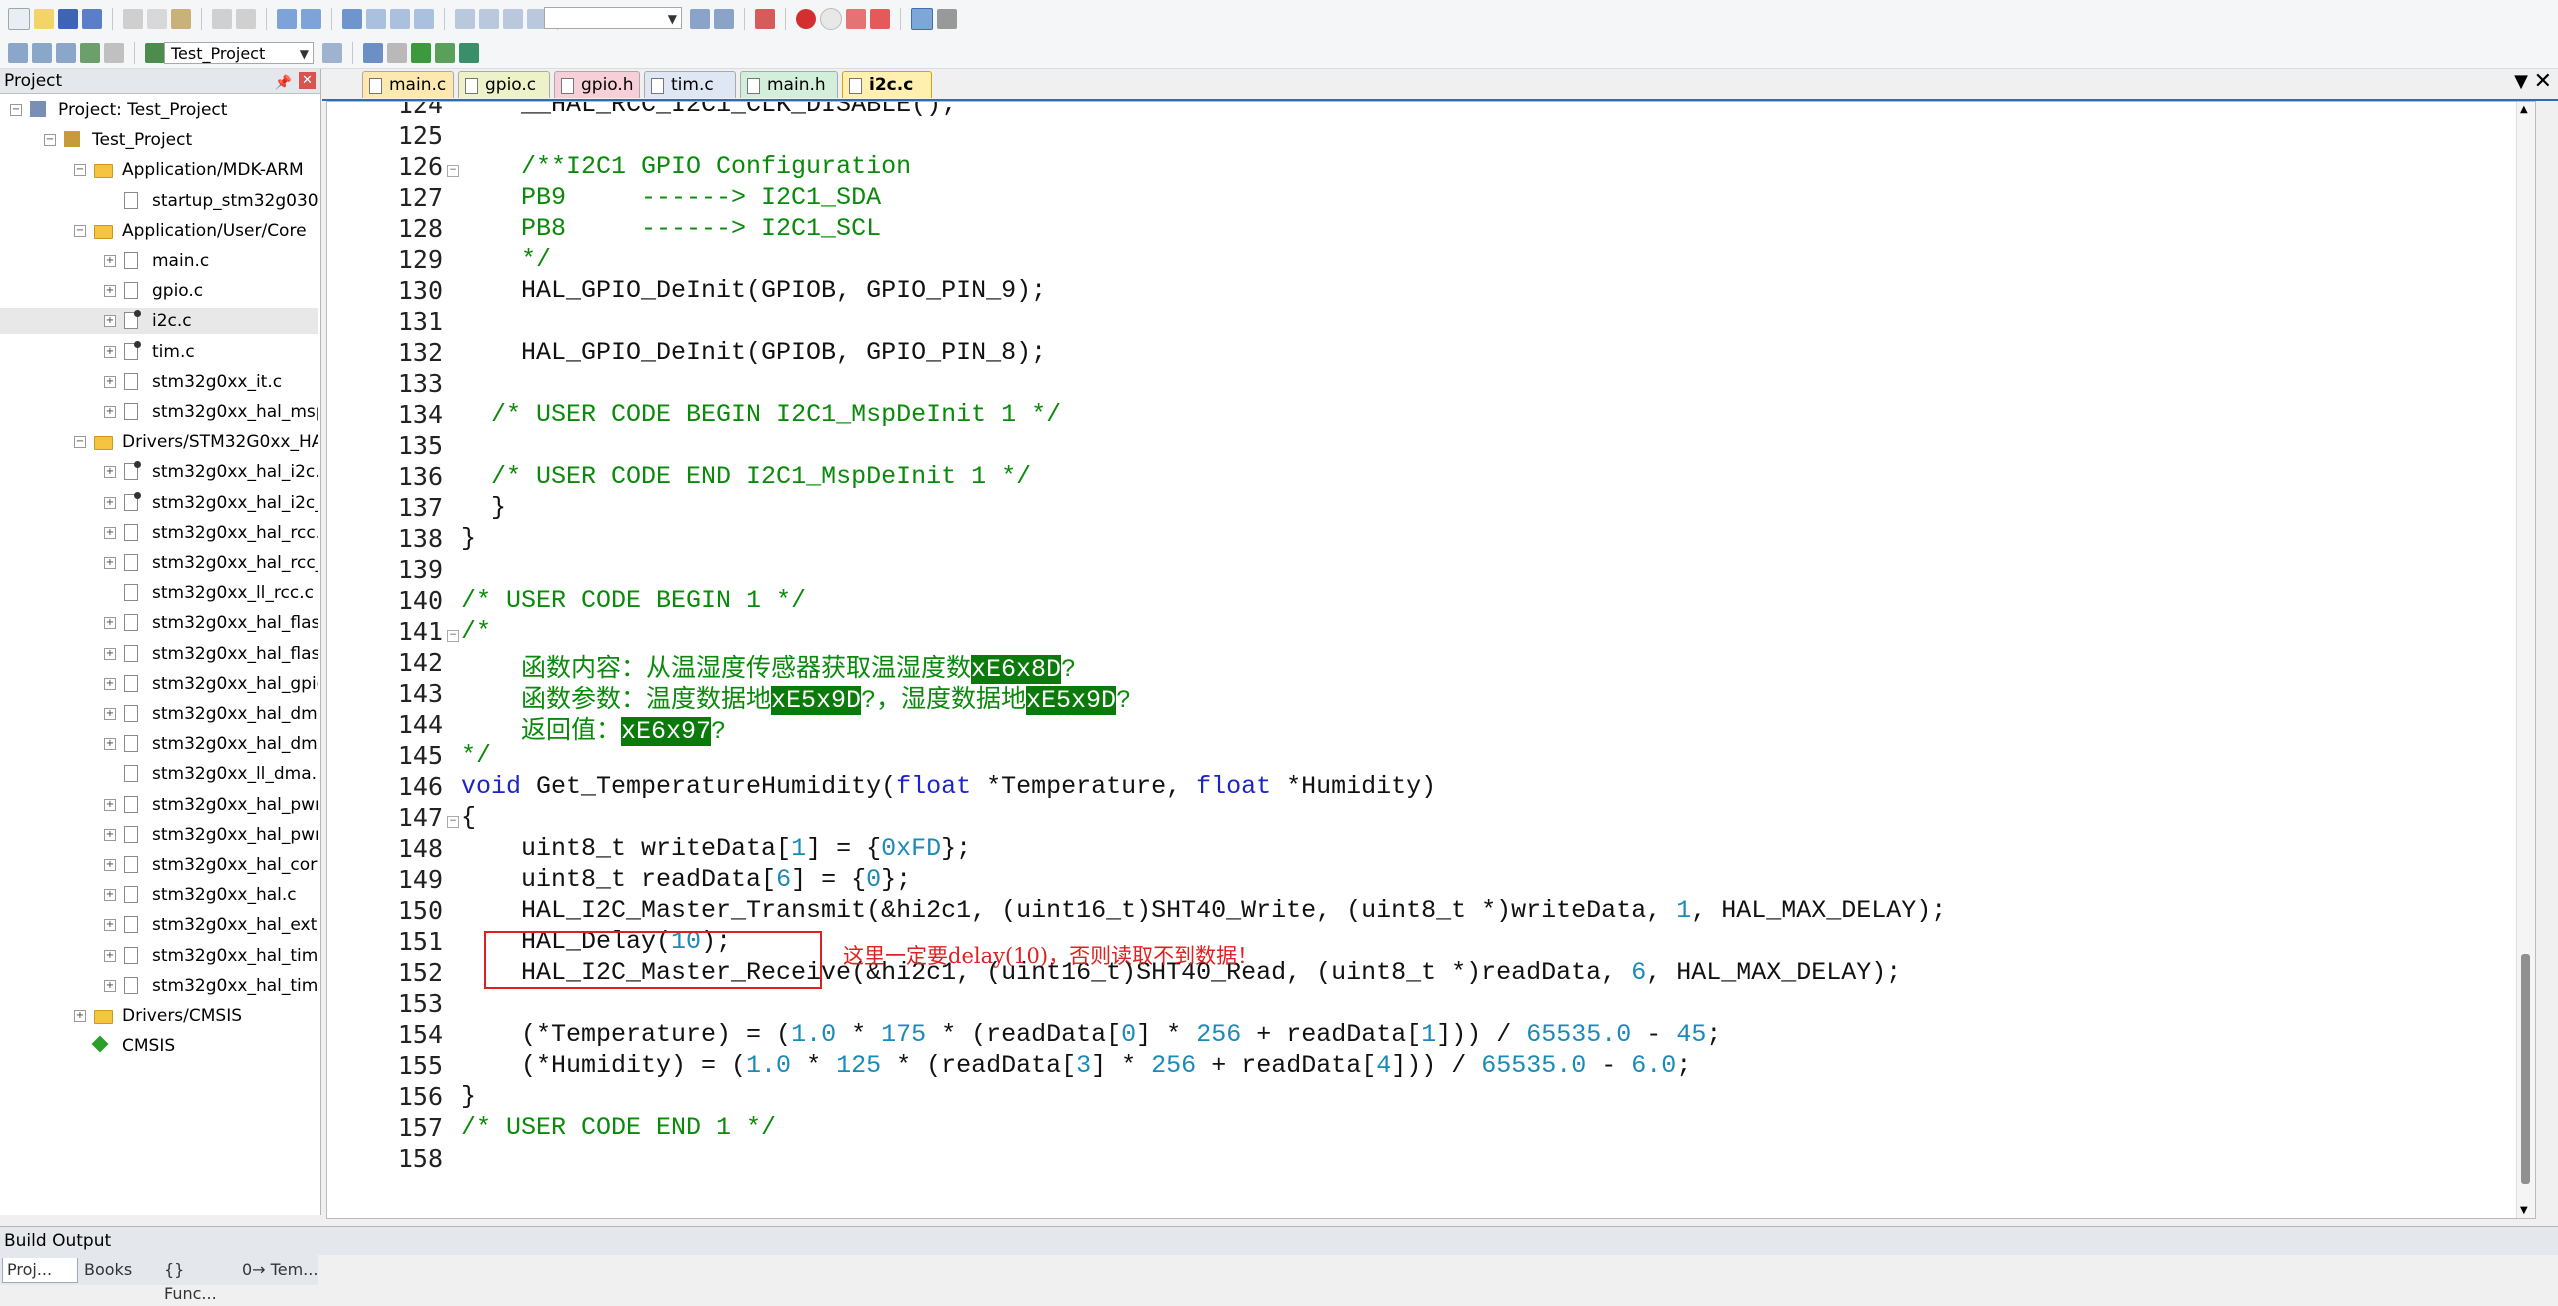  I want to click on tree-item: − Application/User/Core, so click(159, 231).